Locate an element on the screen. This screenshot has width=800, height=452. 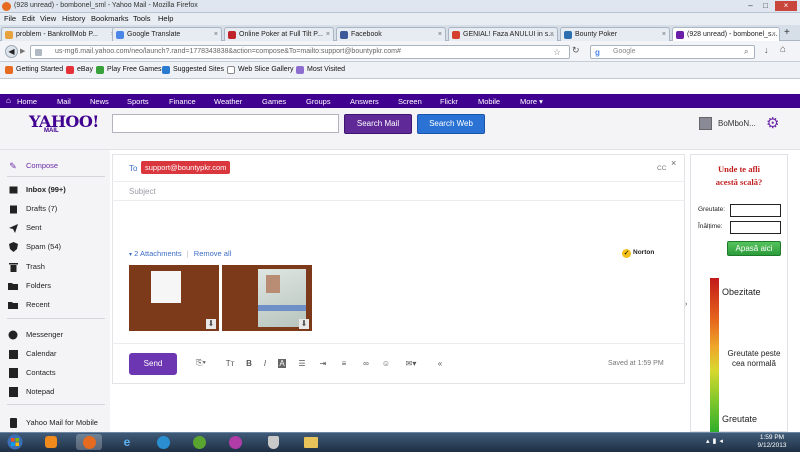
ynav-more: More ▾ is located at coordinates (531, 101).